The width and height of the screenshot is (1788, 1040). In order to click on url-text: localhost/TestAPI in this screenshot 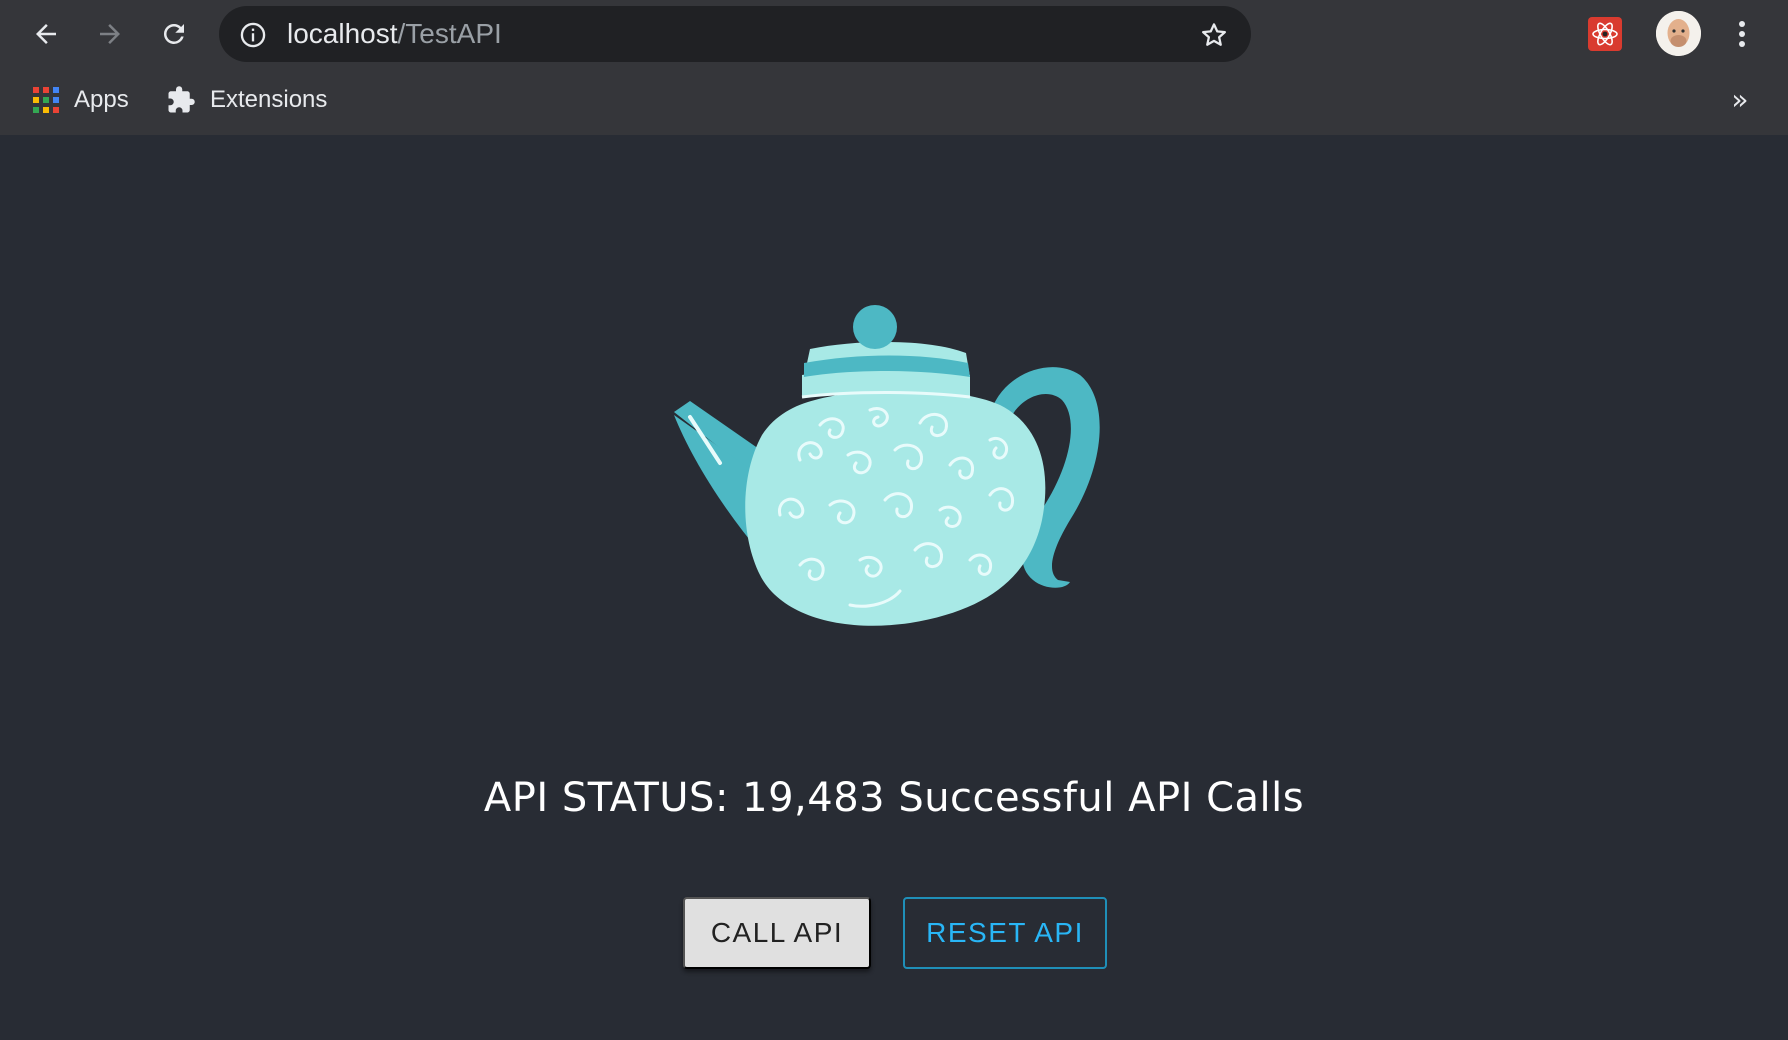, I will do `click(394, 34)`.